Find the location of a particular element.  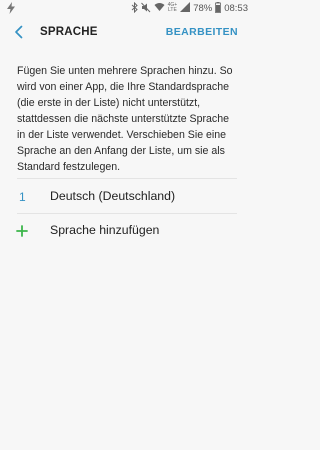

clock: 08:53 is located at coordinates (236, 8).